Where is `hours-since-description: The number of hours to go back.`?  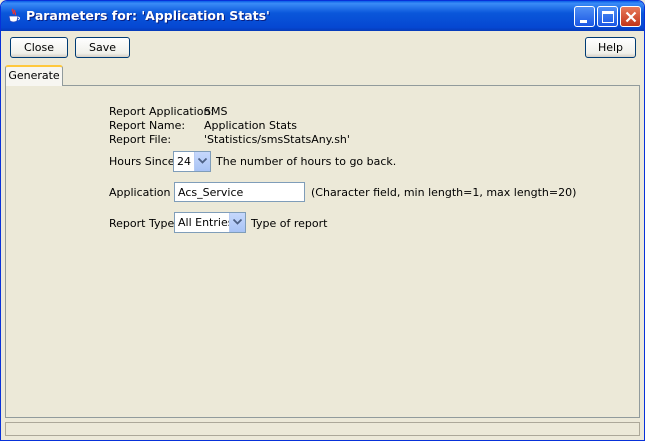 hours-since-description: The number of hours to go back. is located at coordinates (306, 161).